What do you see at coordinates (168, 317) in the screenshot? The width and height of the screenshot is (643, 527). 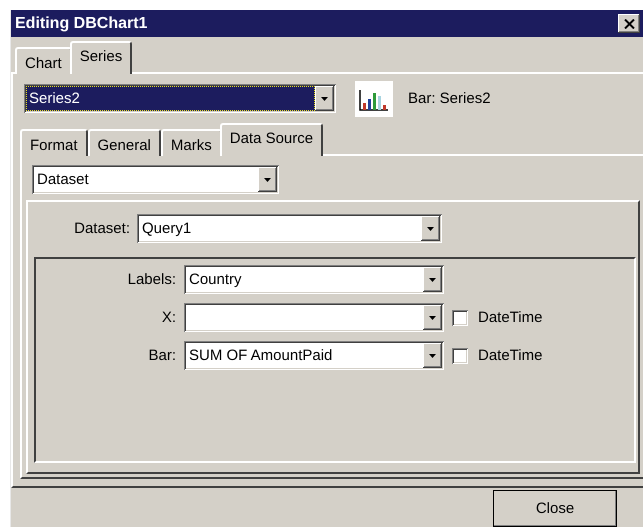 I see `field-label: X:` at bounding box center [168, 317].